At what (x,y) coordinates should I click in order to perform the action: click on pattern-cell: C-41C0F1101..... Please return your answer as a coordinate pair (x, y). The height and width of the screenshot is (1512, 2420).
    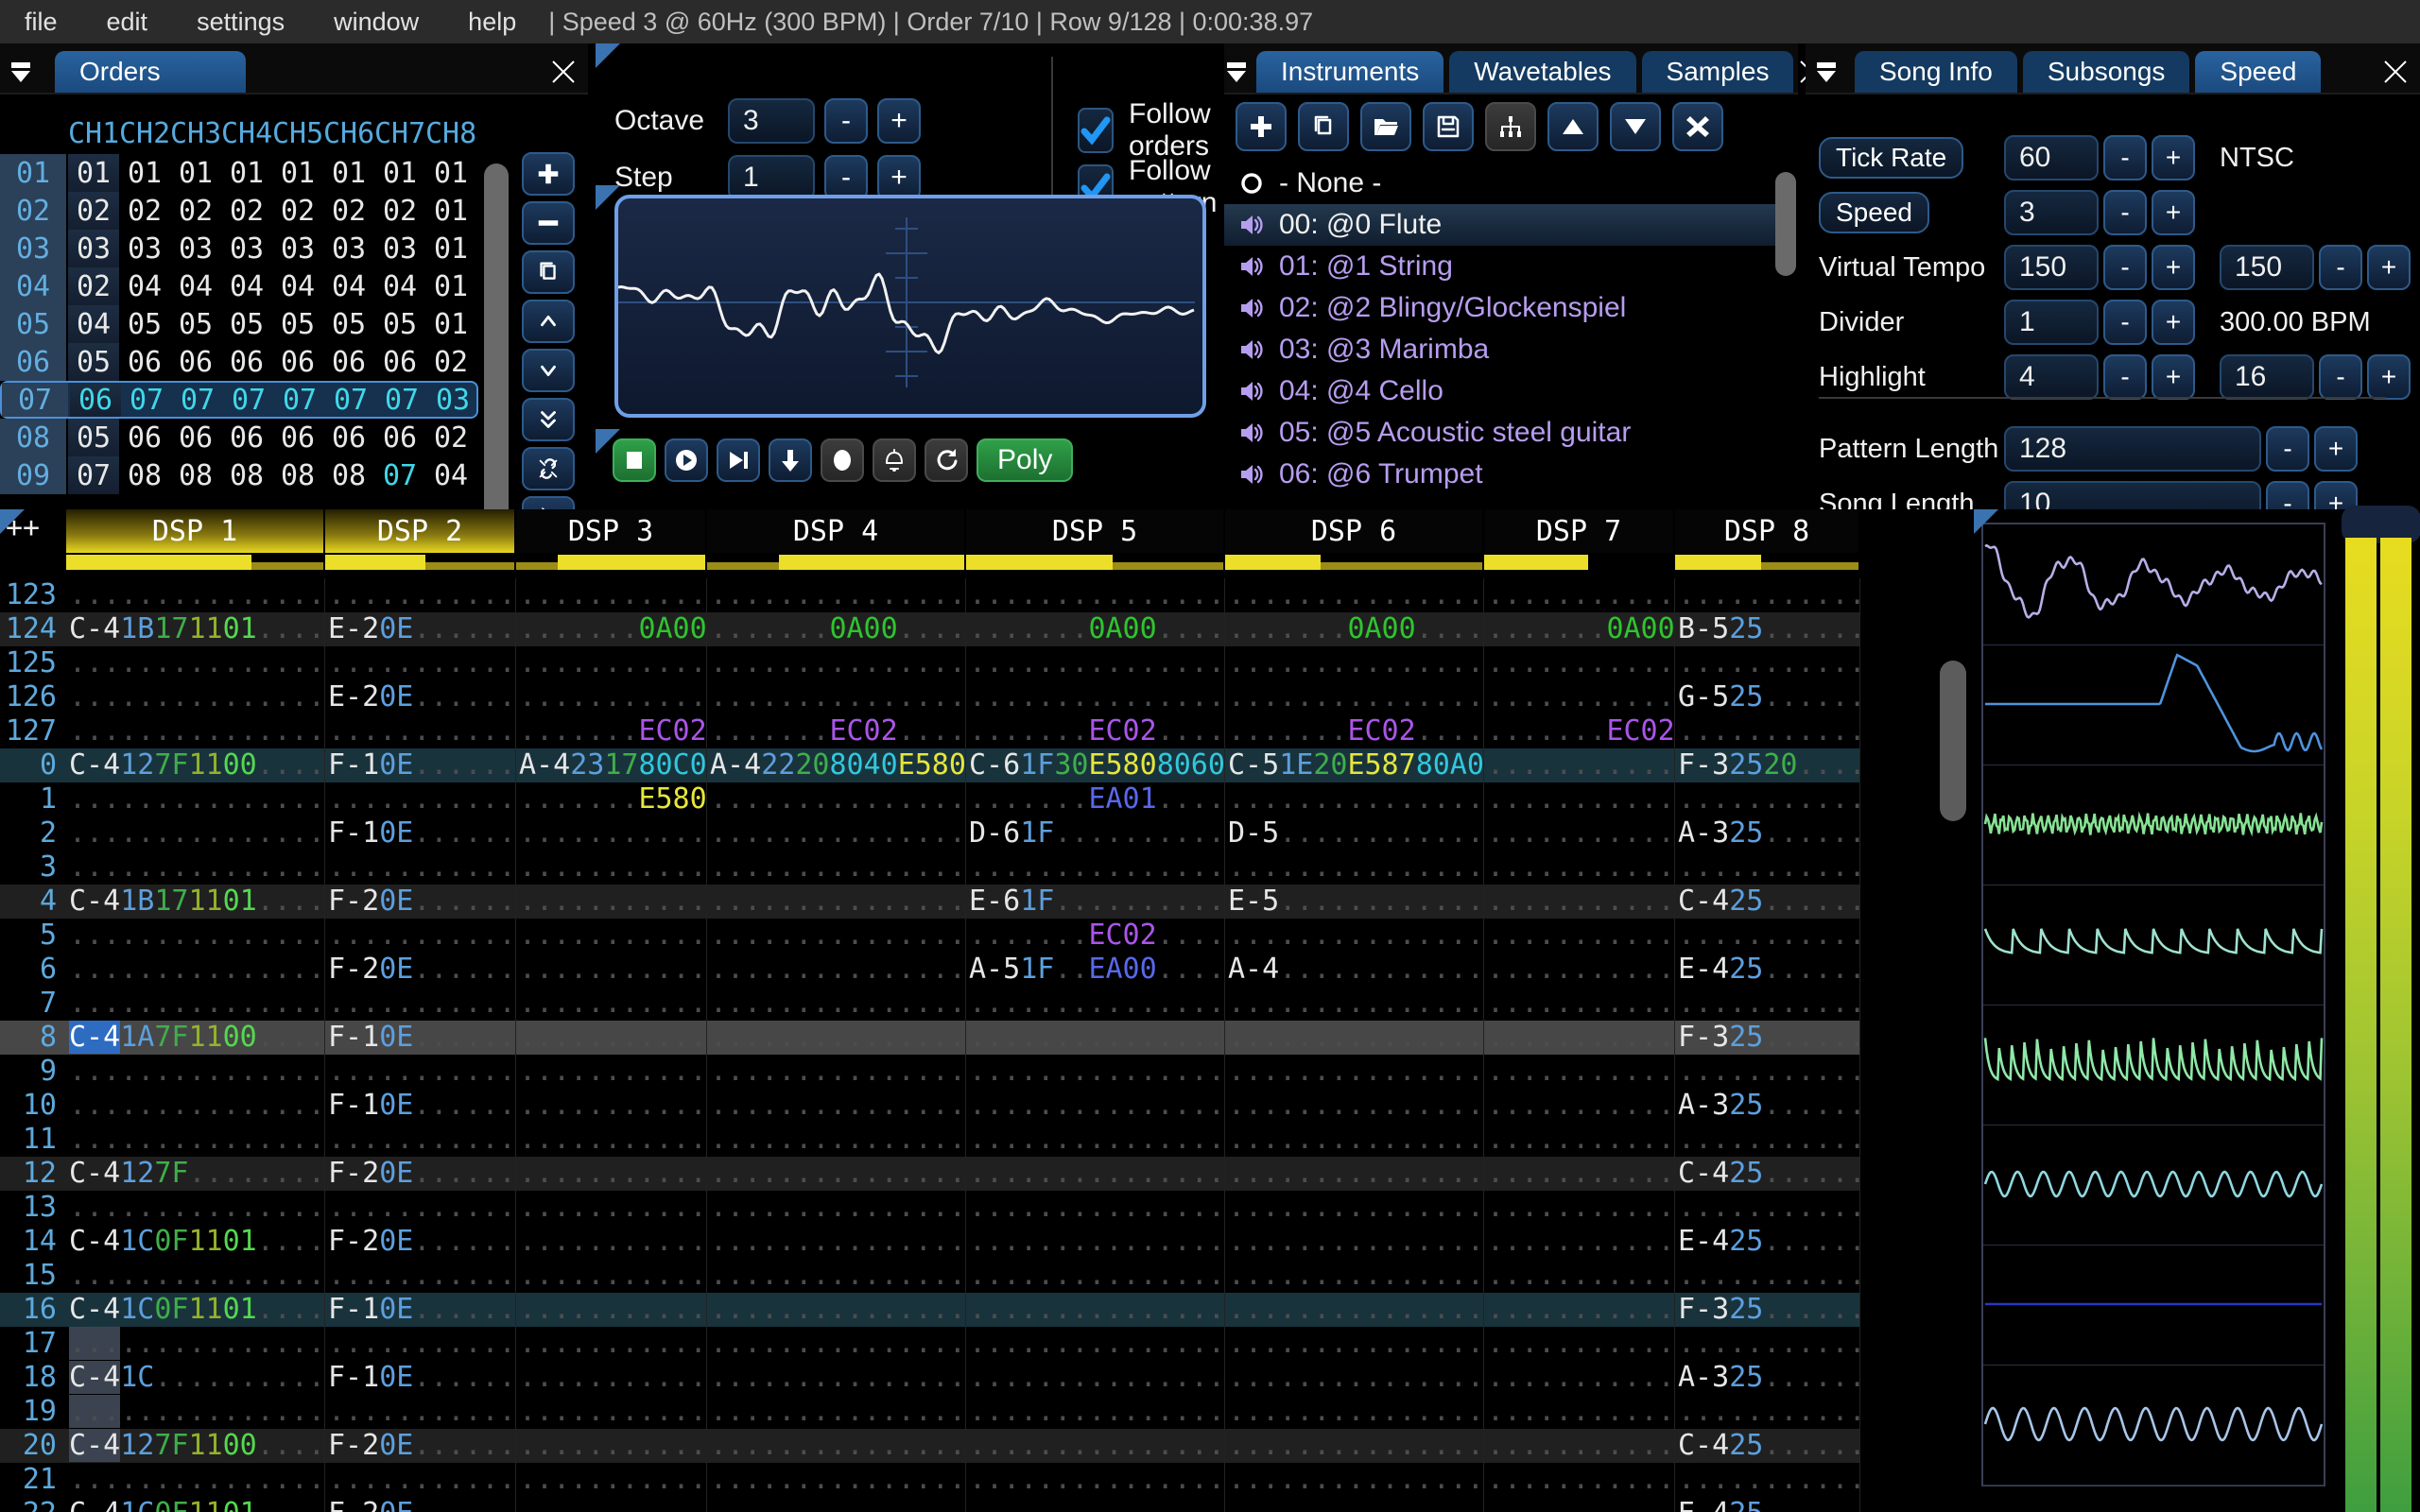
    Looking at the image, I should click on (195, 1310).